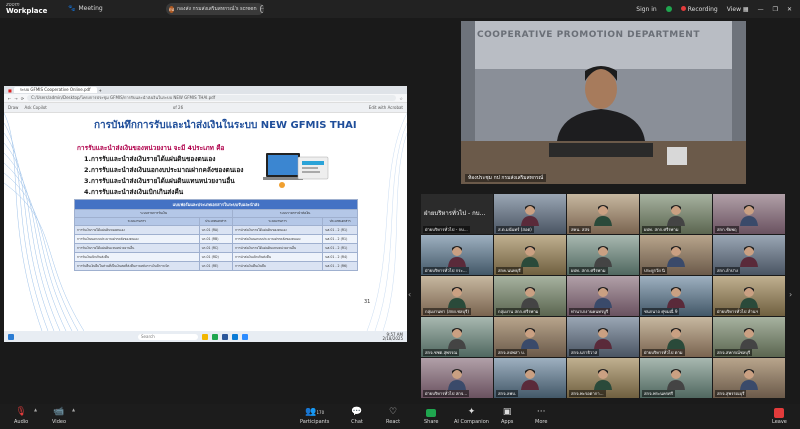  I want to click on participant-tile: สกจ.ลปพสา บ., so click(530, 337).